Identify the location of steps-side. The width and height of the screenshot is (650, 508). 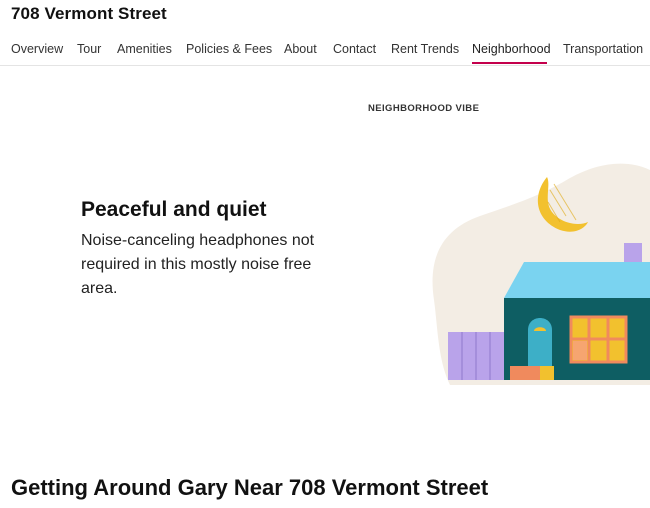
(547, 373).